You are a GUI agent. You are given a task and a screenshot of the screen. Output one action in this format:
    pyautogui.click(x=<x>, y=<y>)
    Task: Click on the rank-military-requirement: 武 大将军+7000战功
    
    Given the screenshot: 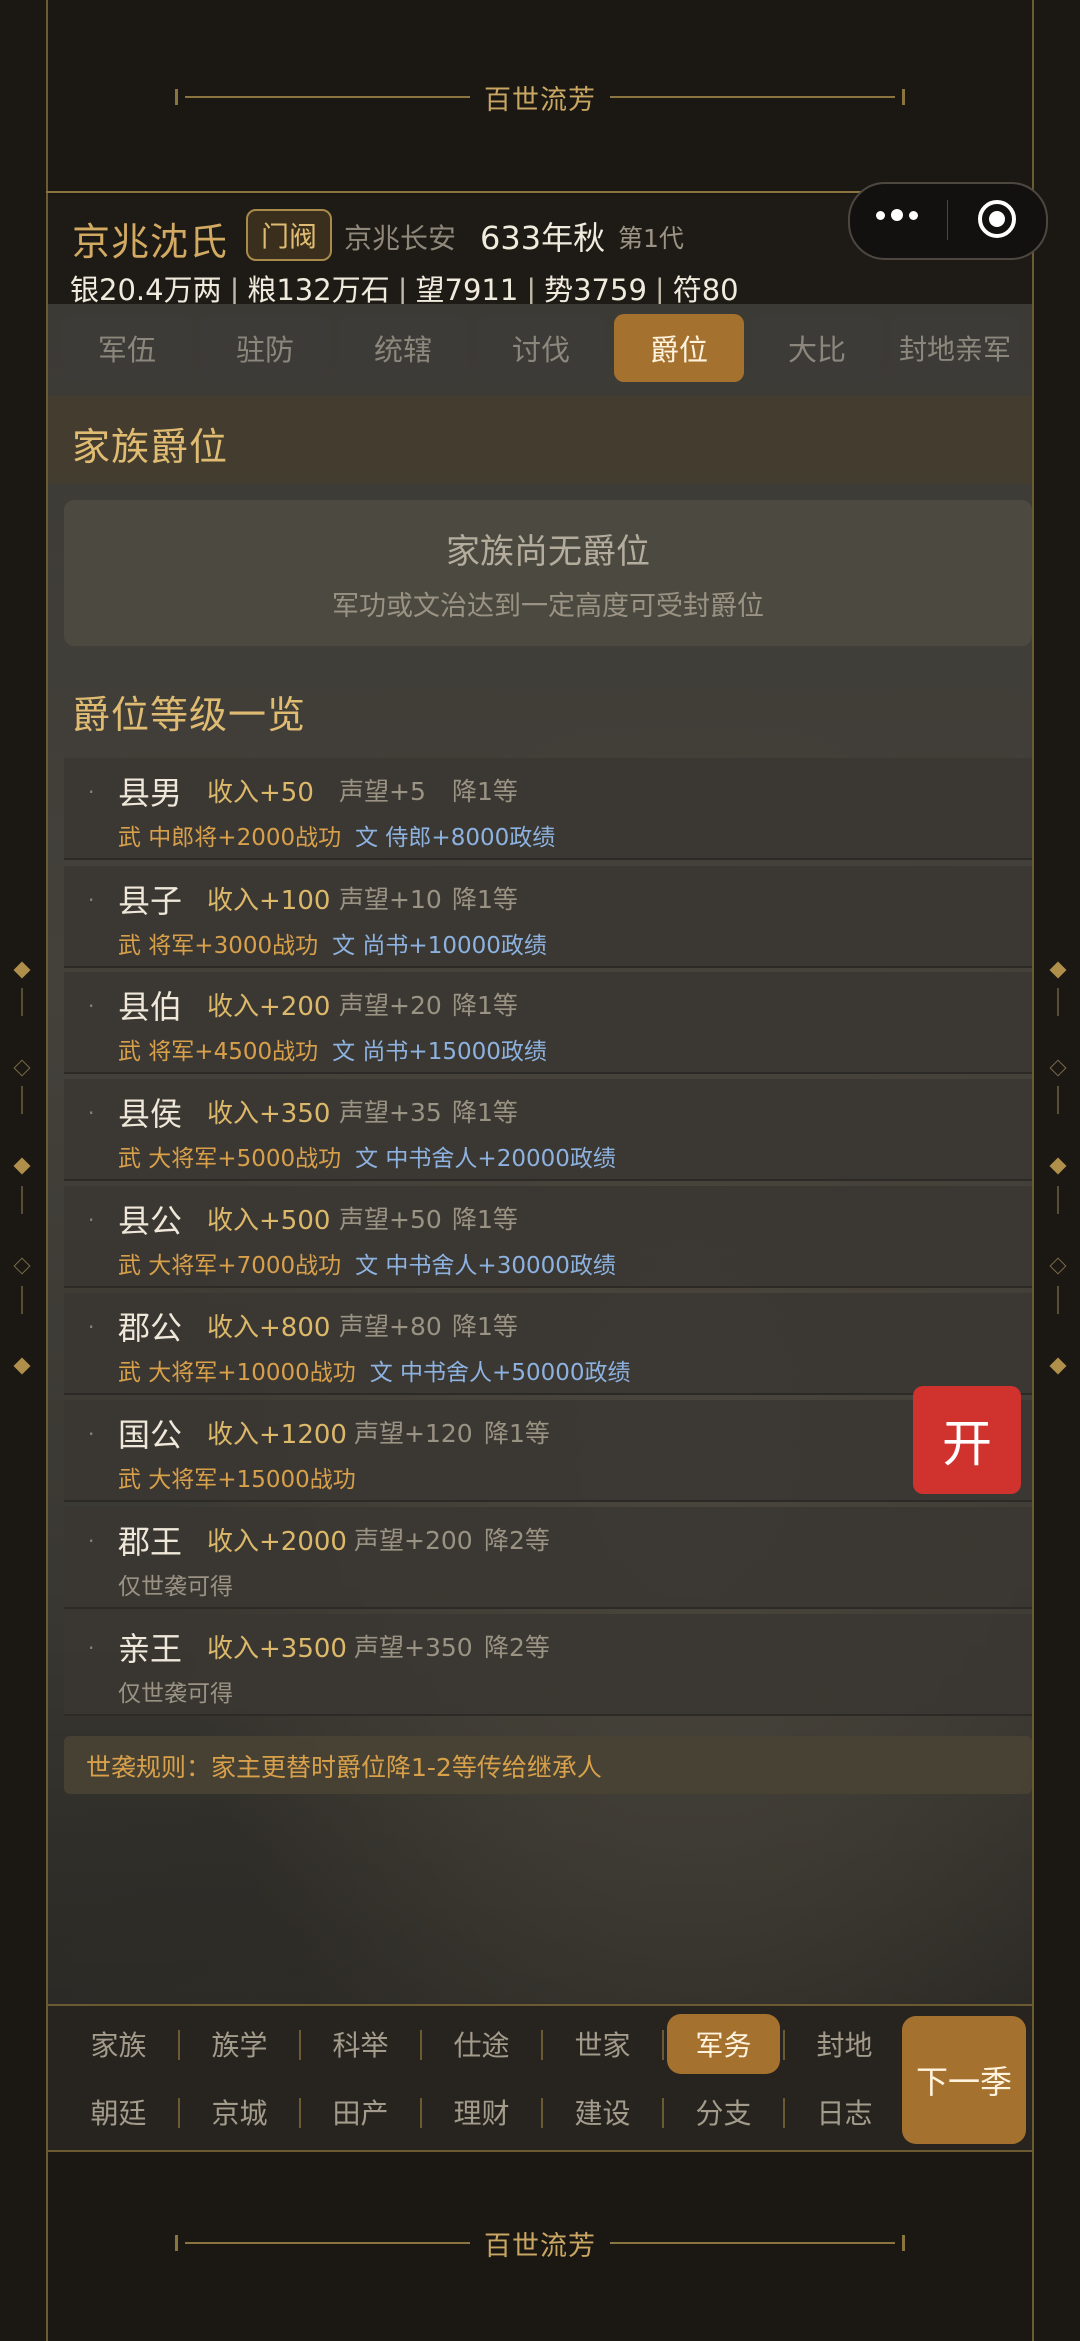 What is the action you would take?
    pyautogui.click(x=230, y=1266)
    